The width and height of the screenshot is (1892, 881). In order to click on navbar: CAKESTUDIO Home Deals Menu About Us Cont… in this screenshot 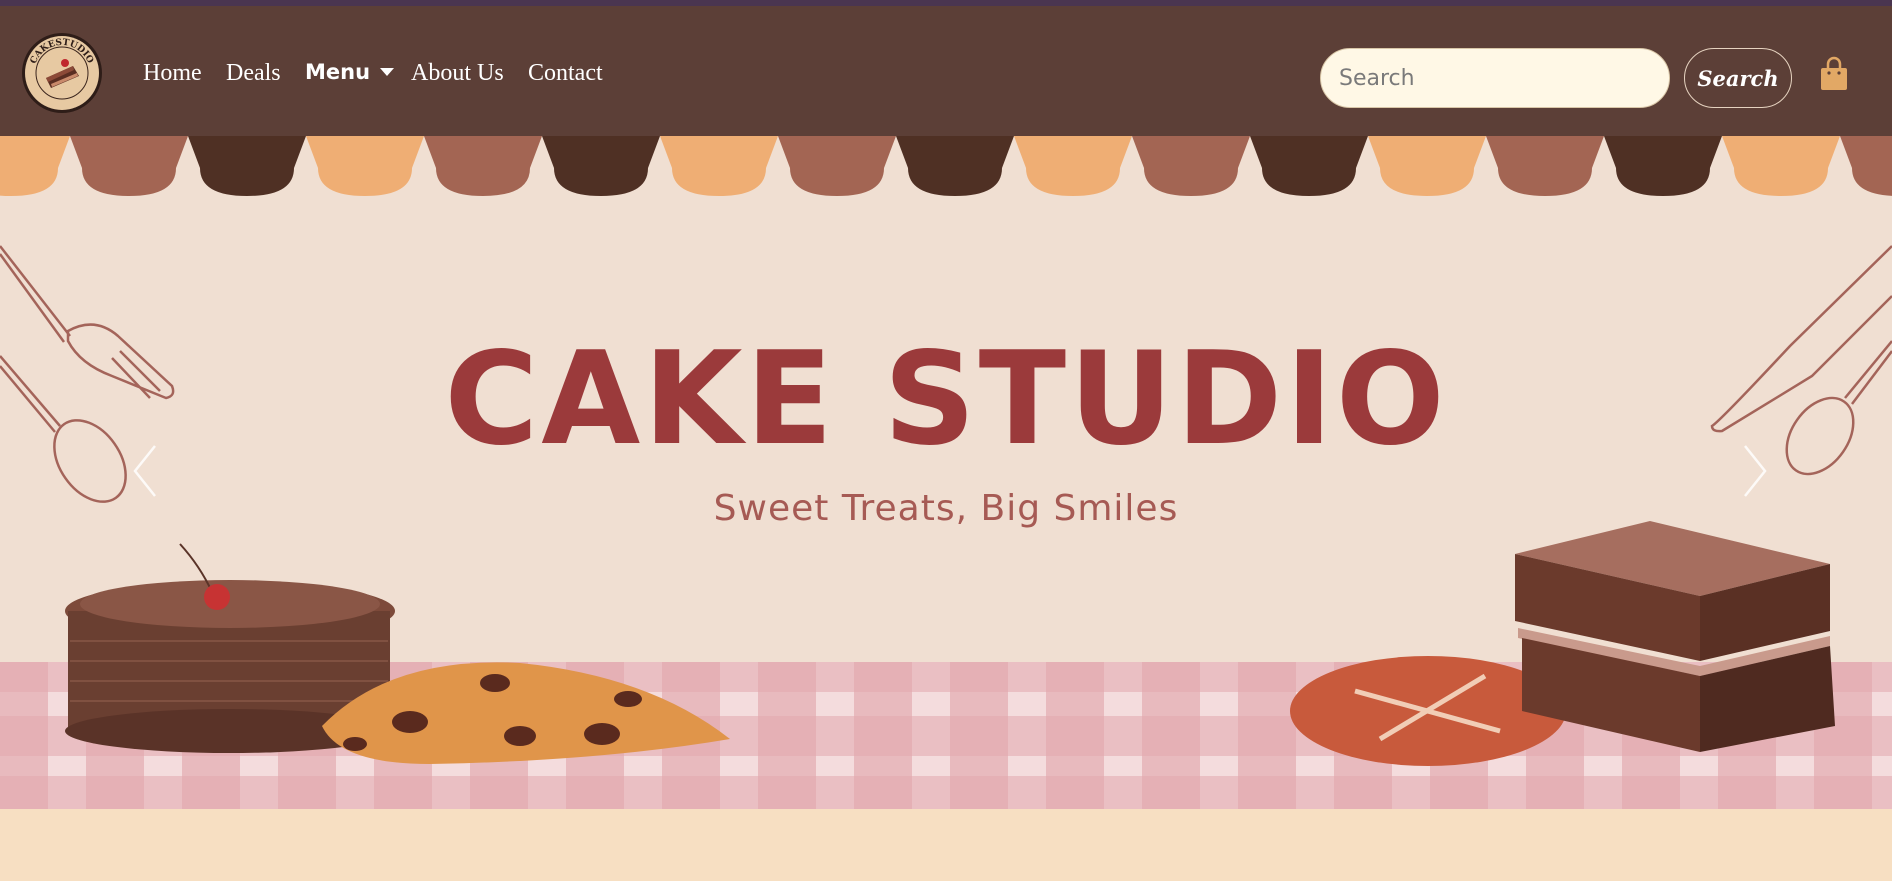, I will do `click(946, 71)`.